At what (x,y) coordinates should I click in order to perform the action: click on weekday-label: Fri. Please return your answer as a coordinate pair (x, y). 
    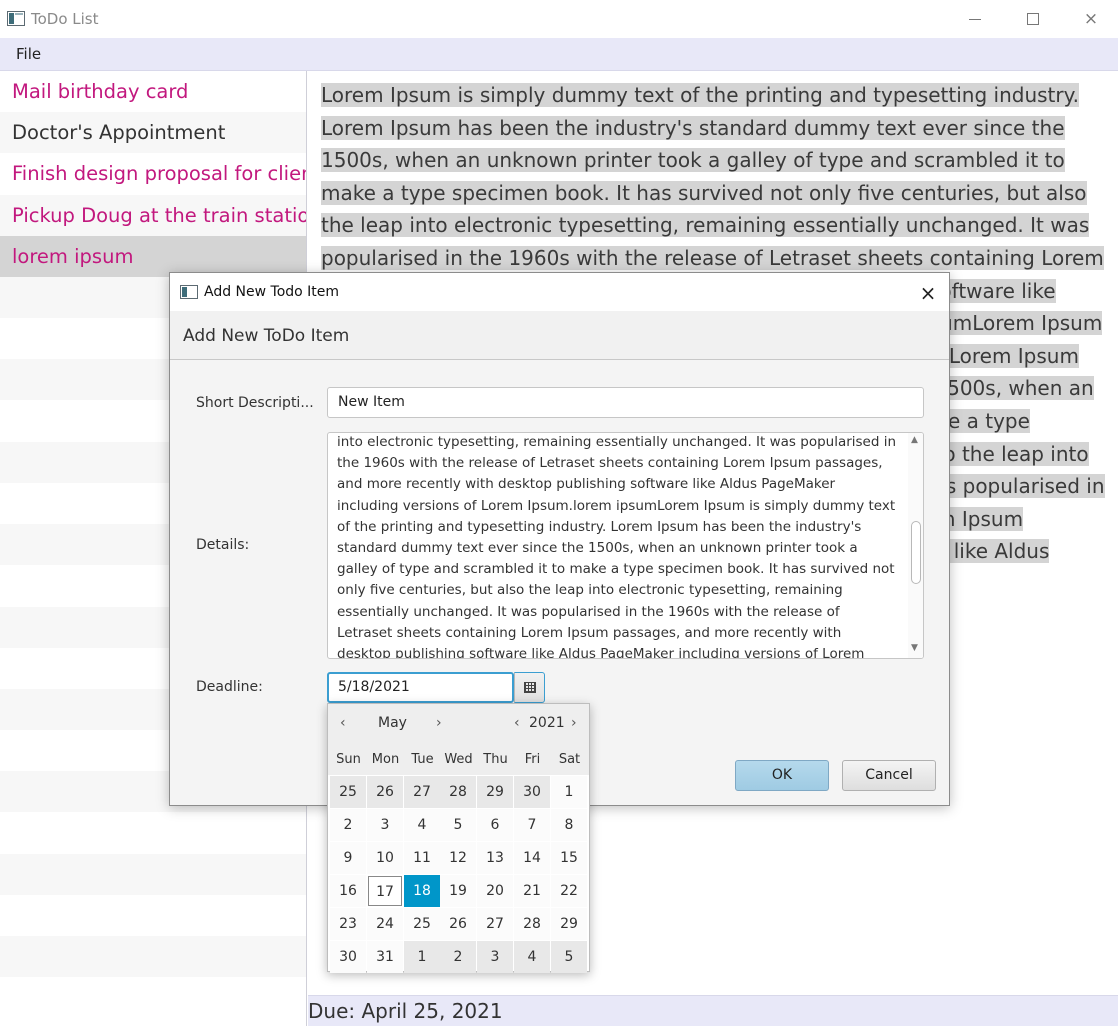
    Looking at the image, I should click on (532, 759).